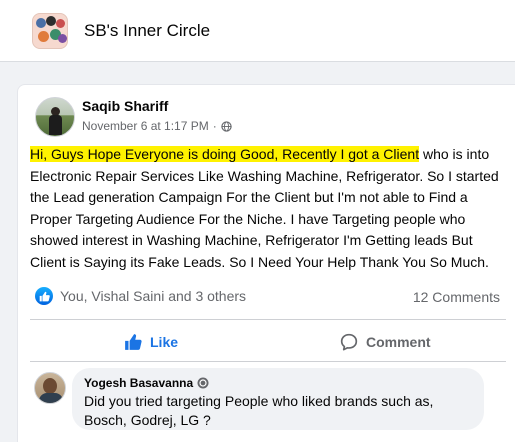 This screenshot has width=515, height=442. What do you see at coordinates (145, 126) in the screenshot?
I see `post-timestamp: November 6 at 1:17 PM` at bounding box center [145, 126].